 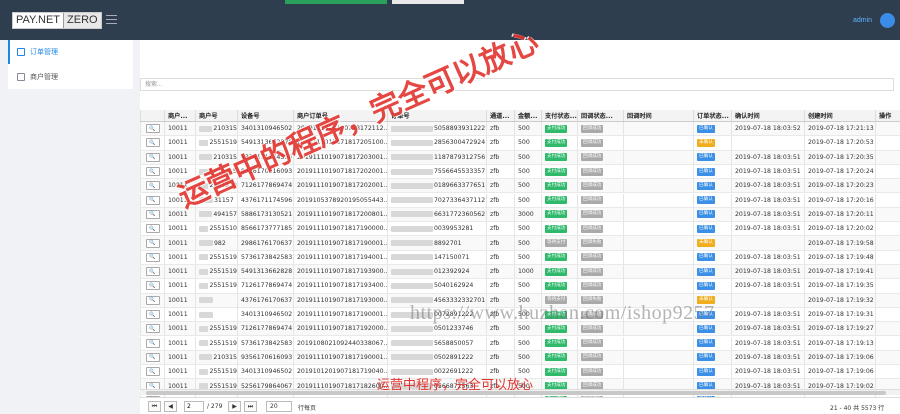 I want to click on table-cell: 3000, so click(x=527, y=214).